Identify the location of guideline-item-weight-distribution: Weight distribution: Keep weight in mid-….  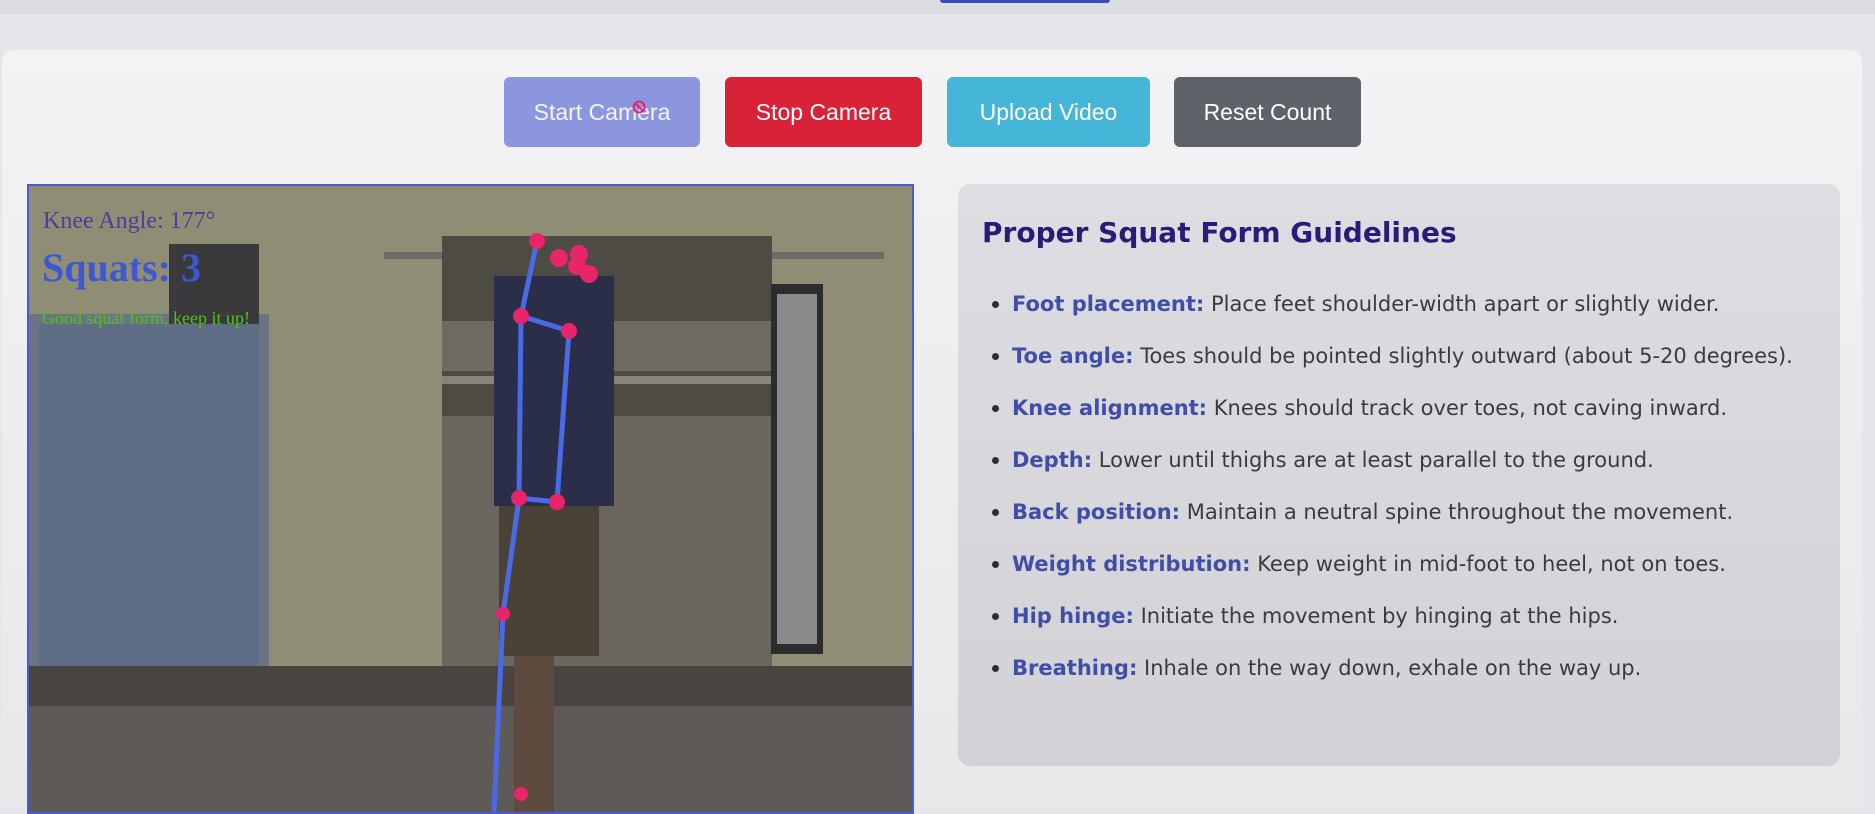
(1397, 564).